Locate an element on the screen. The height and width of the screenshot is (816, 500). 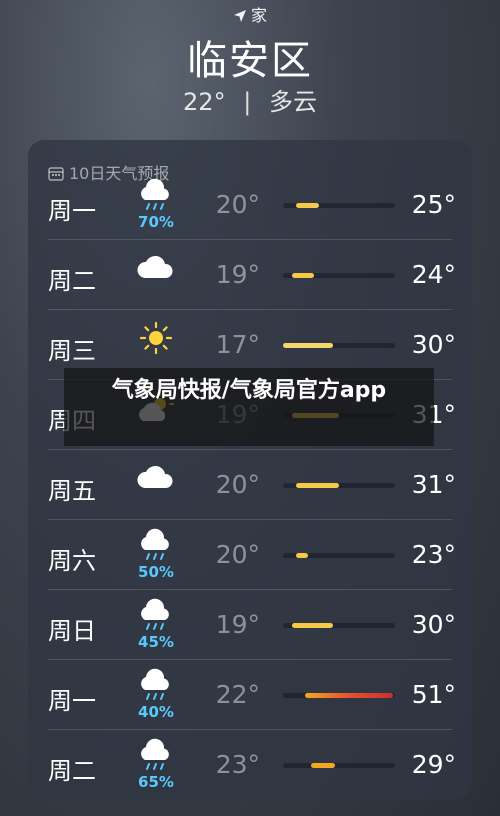
current-temp: 22° is located at coordinates (204, 102).